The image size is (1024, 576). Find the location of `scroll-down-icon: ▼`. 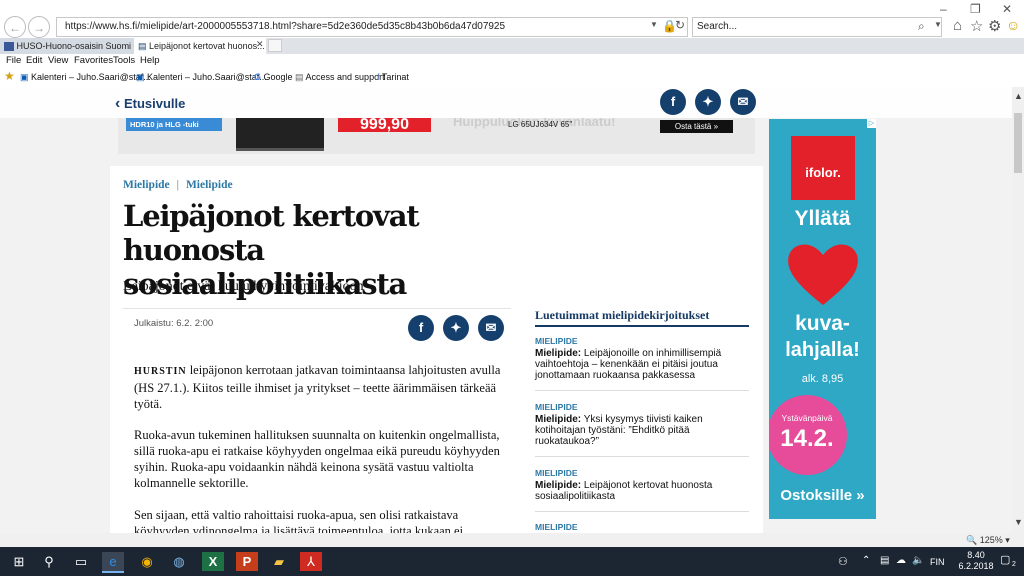

scroll-down-icon: ▼ is located at coordinates (1018, 522).